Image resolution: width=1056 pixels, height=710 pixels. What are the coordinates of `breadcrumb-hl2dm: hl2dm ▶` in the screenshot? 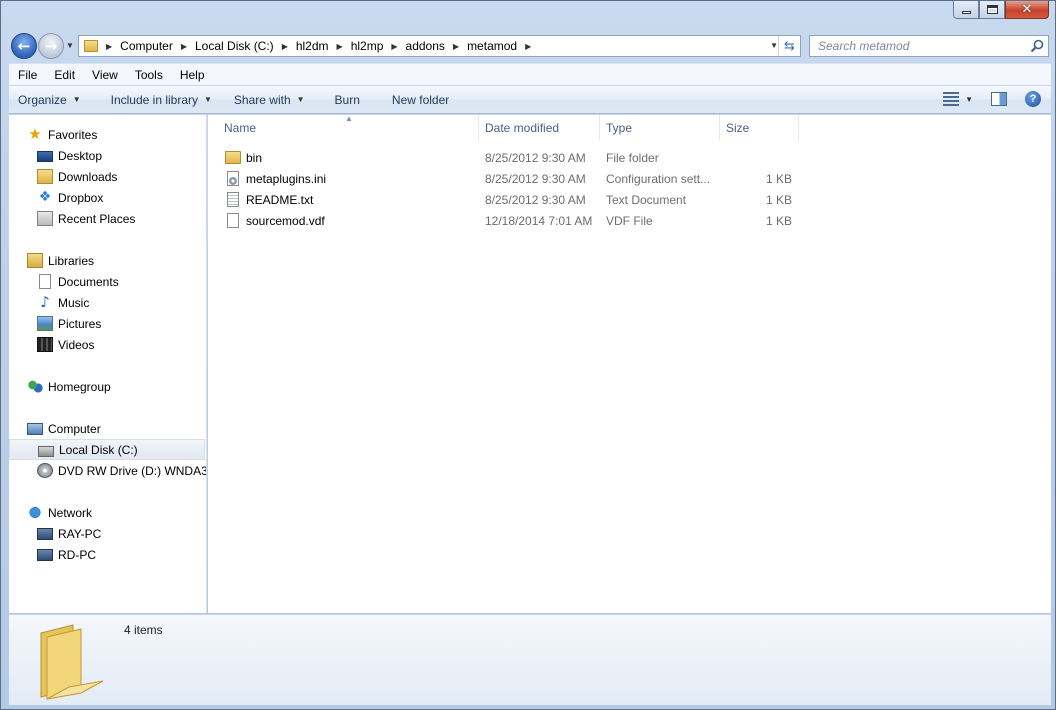 It's located at (323, 46).